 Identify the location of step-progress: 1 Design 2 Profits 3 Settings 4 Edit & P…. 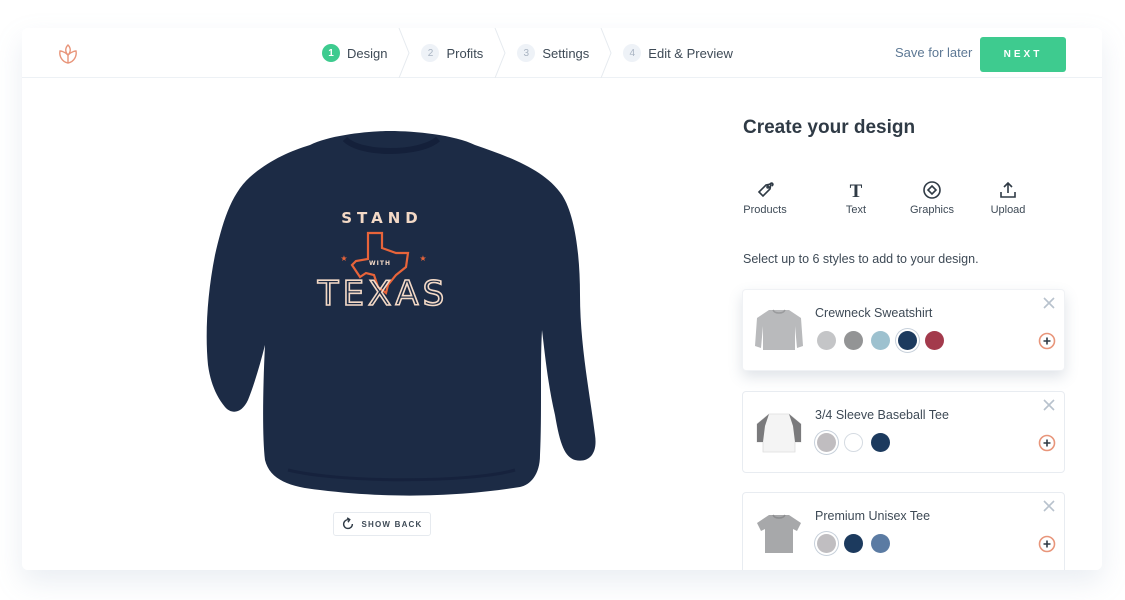
(534, 53).